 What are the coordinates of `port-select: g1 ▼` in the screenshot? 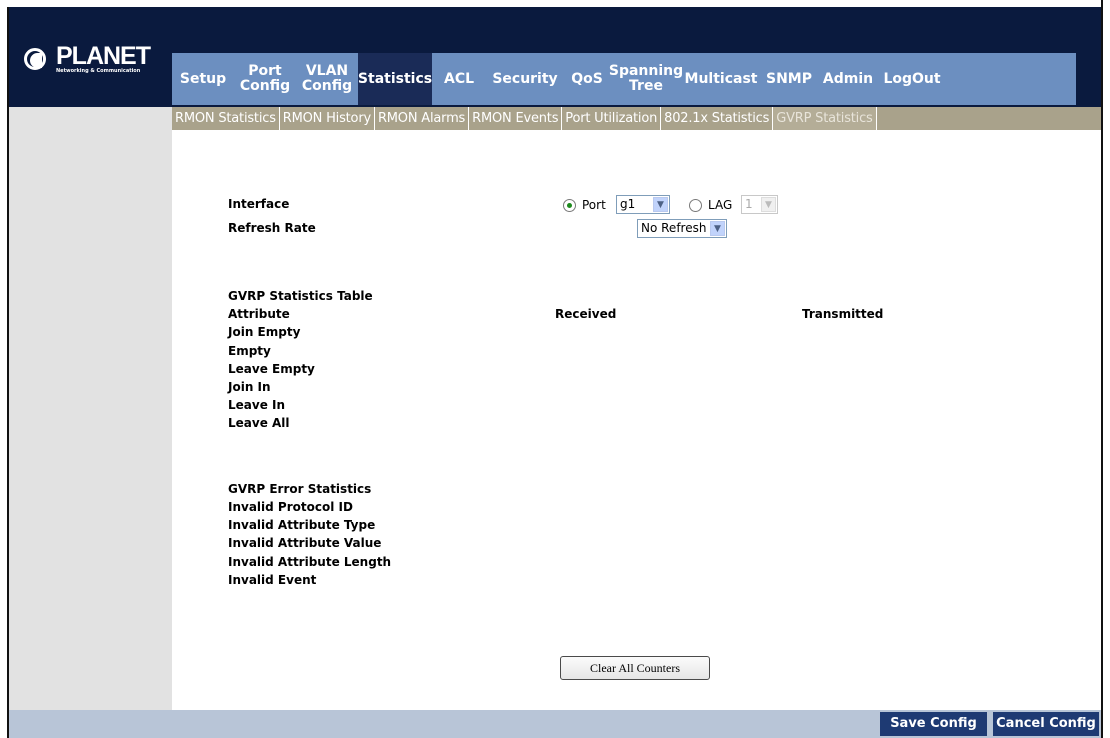 It's located at (643, 204).